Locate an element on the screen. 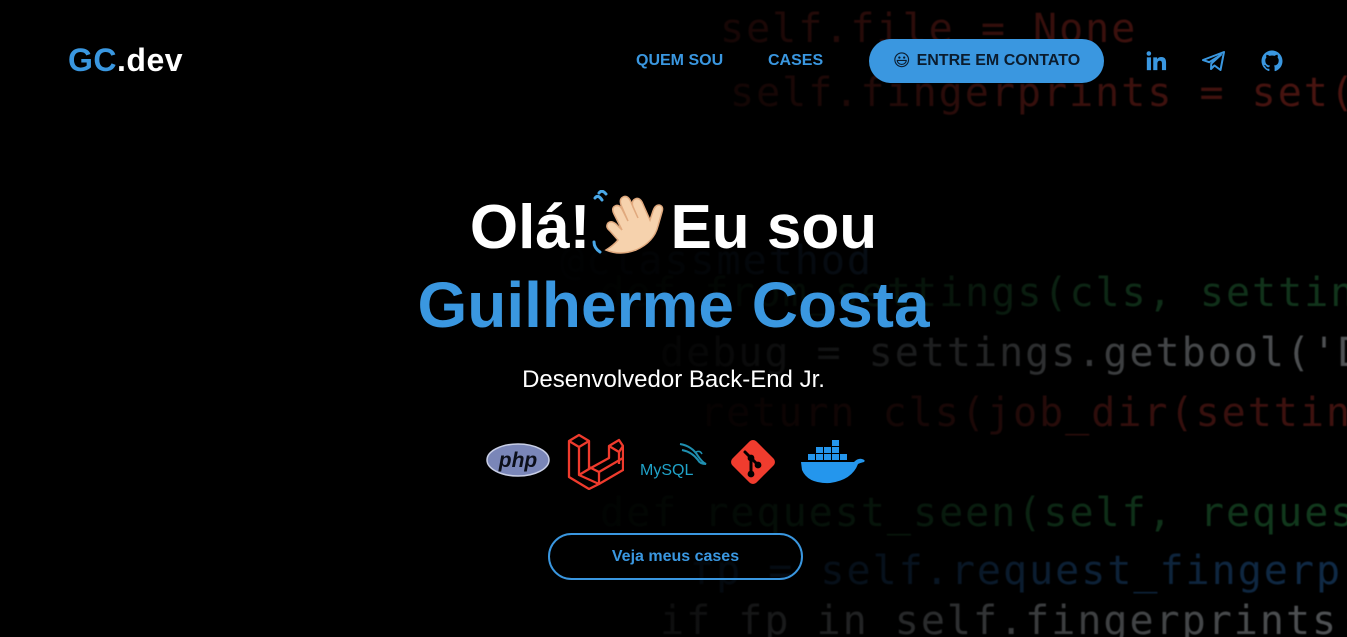 This screenshot has height=637, width=1347. mysql-icon: MySQL is located at coordinates (674, 464).